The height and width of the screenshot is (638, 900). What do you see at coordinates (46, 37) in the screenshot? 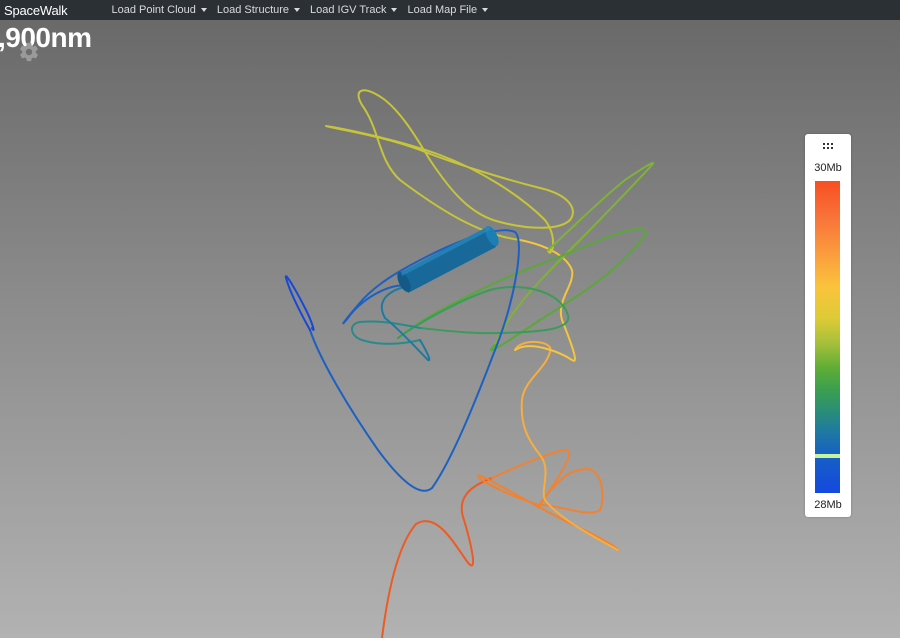
I see `distance-readout: ,900nm` at bounding box center [46, 37].